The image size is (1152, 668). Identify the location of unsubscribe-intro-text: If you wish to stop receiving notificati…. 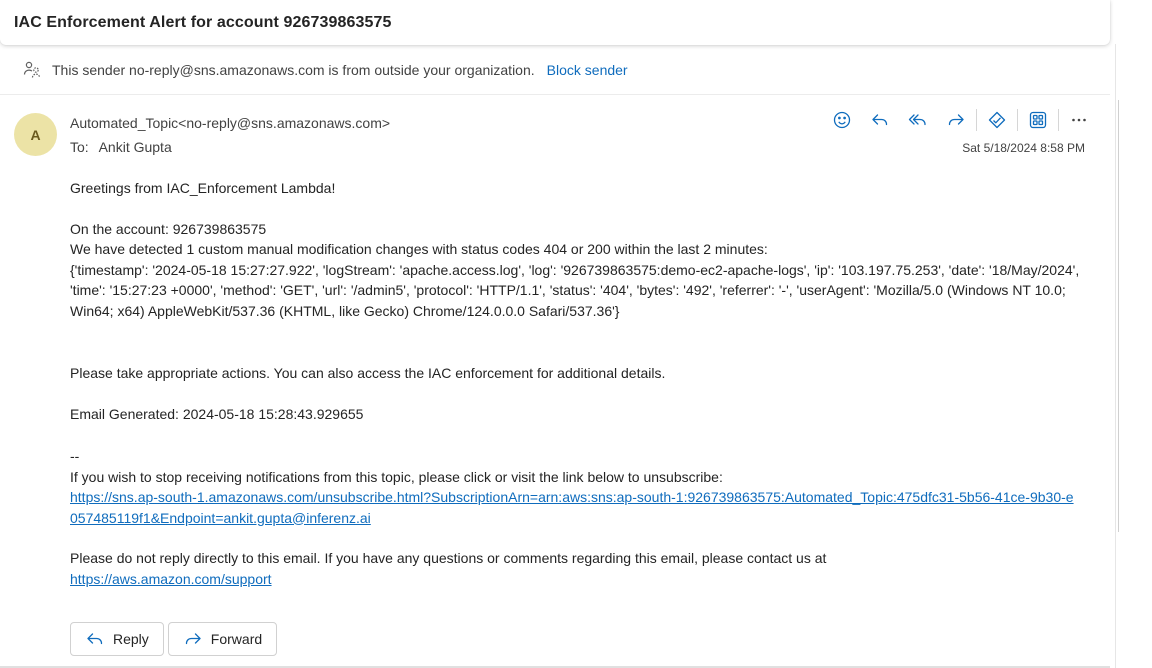
(396, 476).